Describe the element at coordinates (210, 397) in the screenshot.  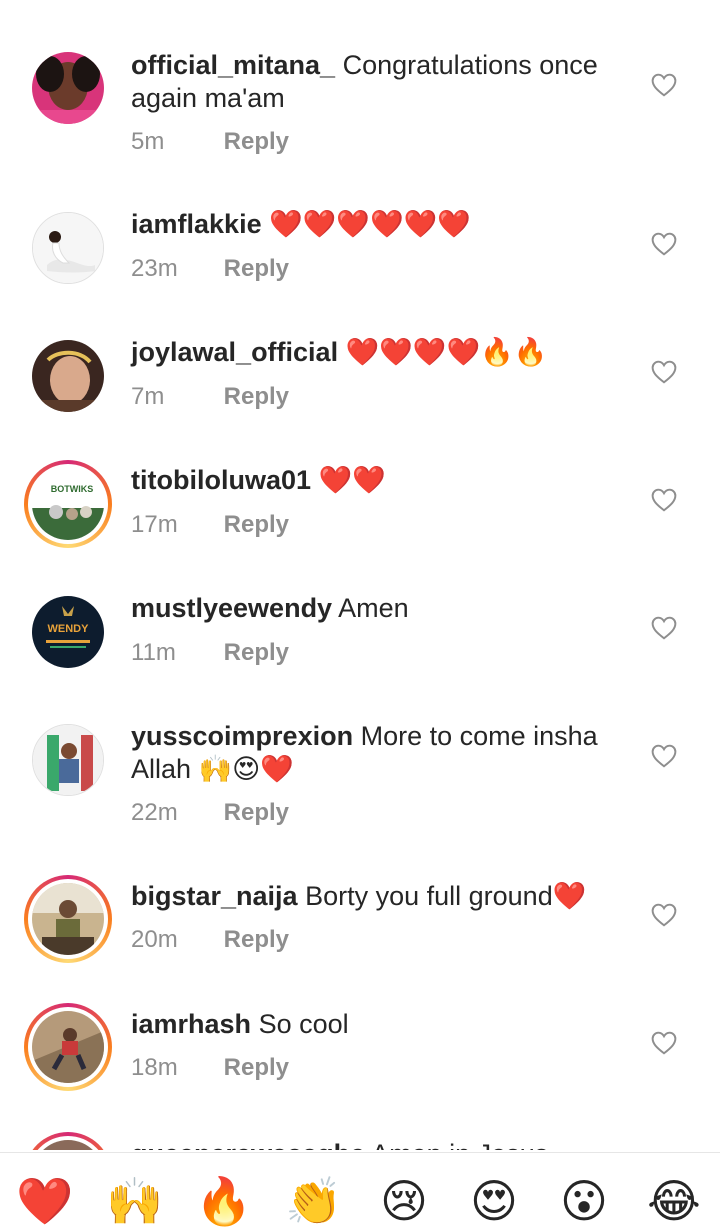
I see `comment-meta: 7m Reply` at that location.